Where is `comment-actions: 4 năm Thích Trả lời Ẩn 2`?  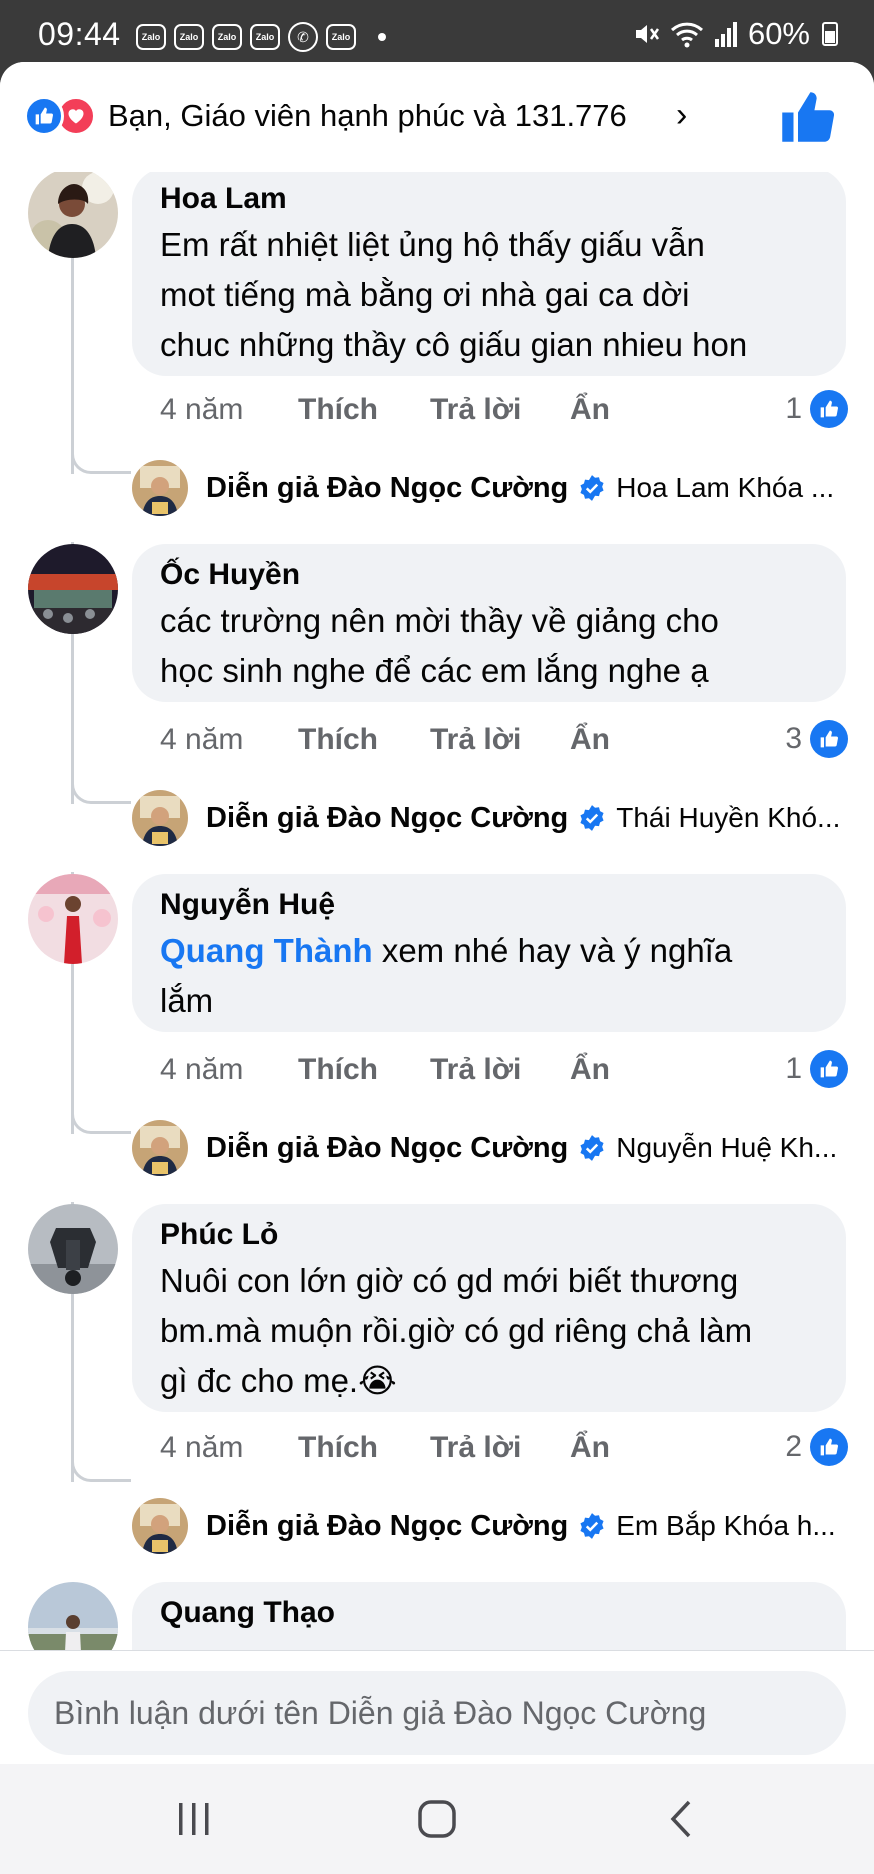 comment-actions: 4 năm Thích Trả lời Ẩn 2 is located at coordinates (505, 1448).